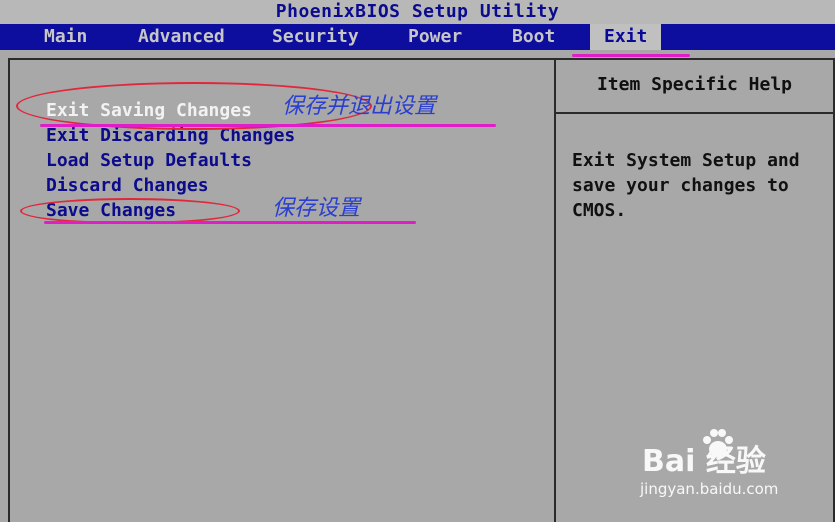 This screenshot has width=835, height=522. I want to click on annotation-underline-save-changes, so click(230, 222).